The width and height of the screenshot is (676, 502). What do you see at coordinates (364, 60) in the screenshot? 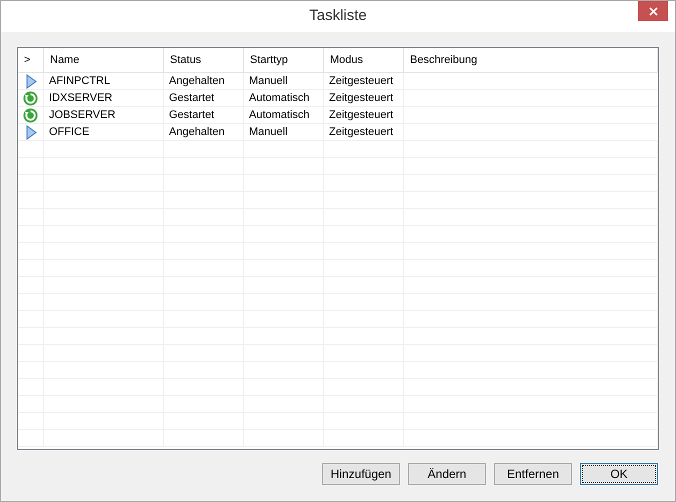
I see `column-header: Modus` at bounding box center [364, 60].